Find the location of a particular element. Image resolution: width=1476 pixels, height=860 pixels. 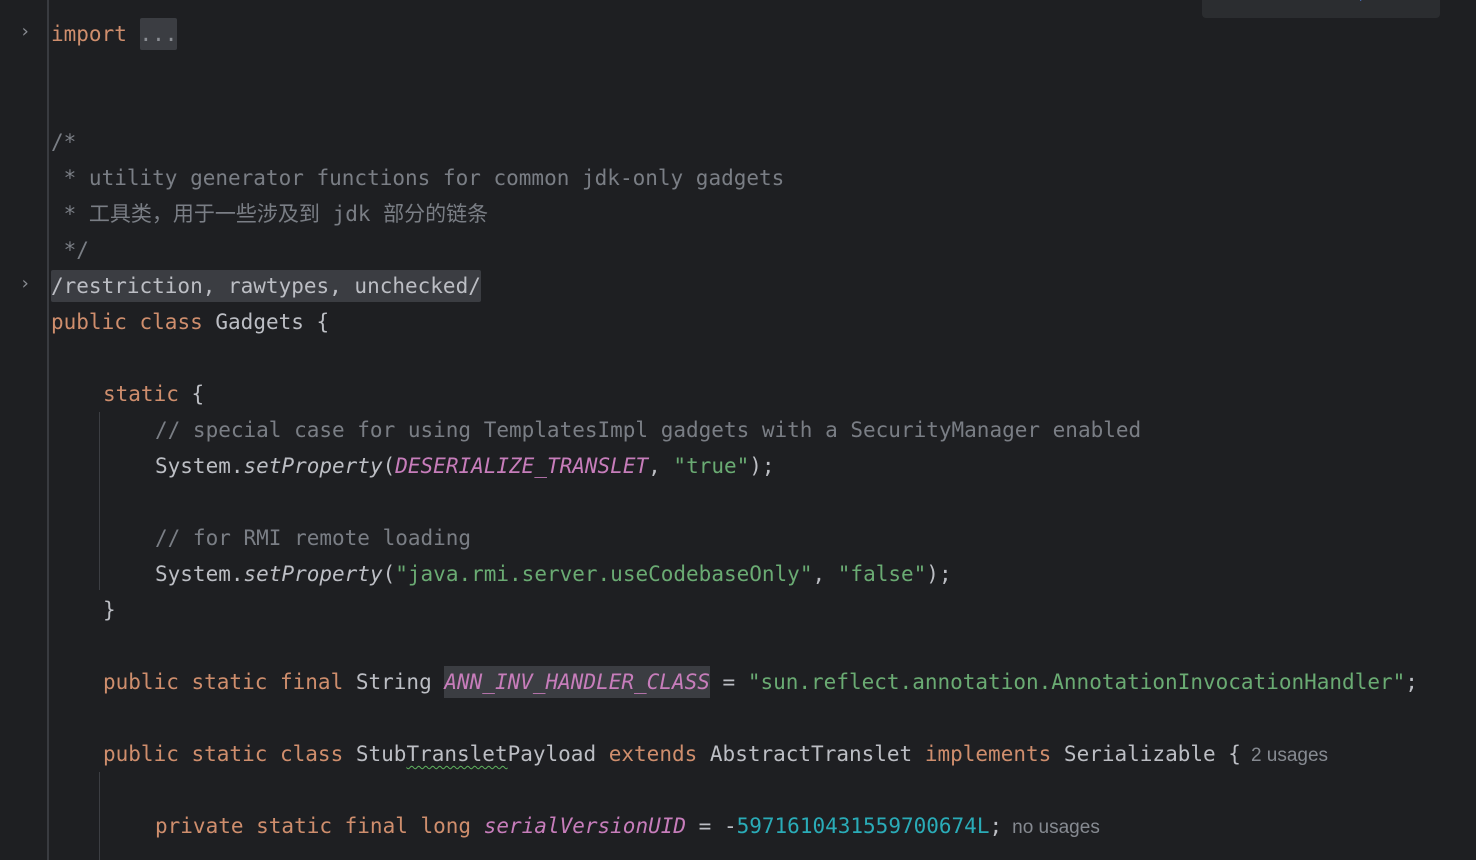

keyword: private static final long is located at coordinates (313, 826).